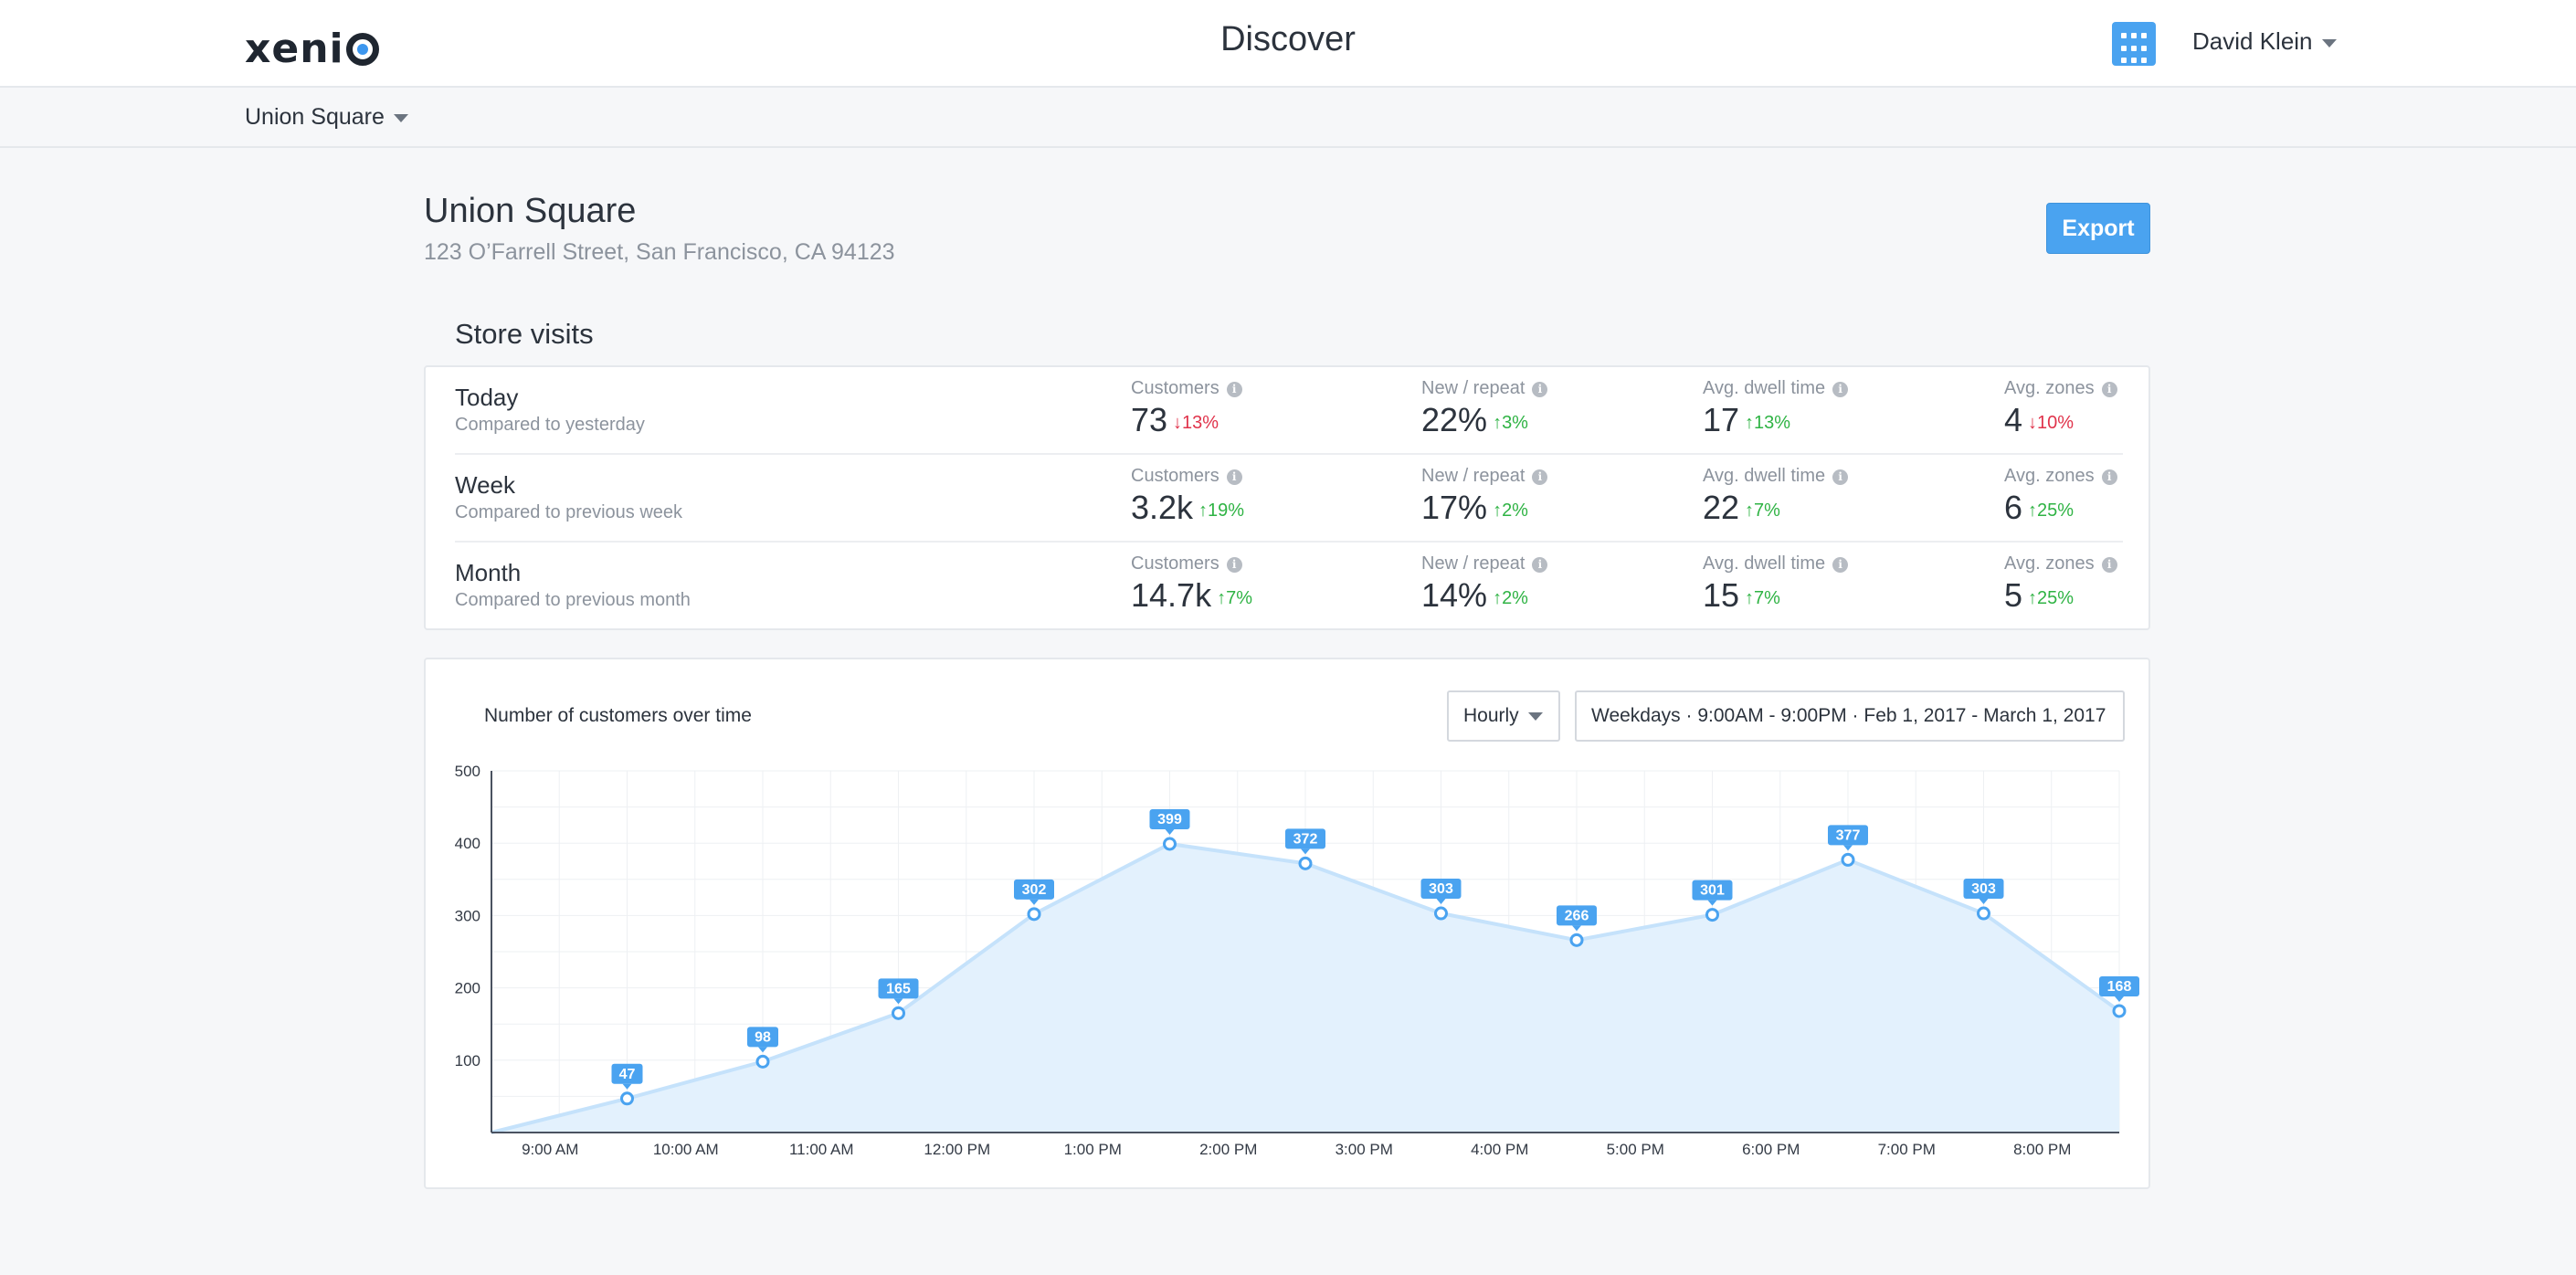 This screenshot has width=2576, height=1275. Describe the element at coordinates (468, 844) in the screenshot. I see `y-tick-label: 400` at that location.